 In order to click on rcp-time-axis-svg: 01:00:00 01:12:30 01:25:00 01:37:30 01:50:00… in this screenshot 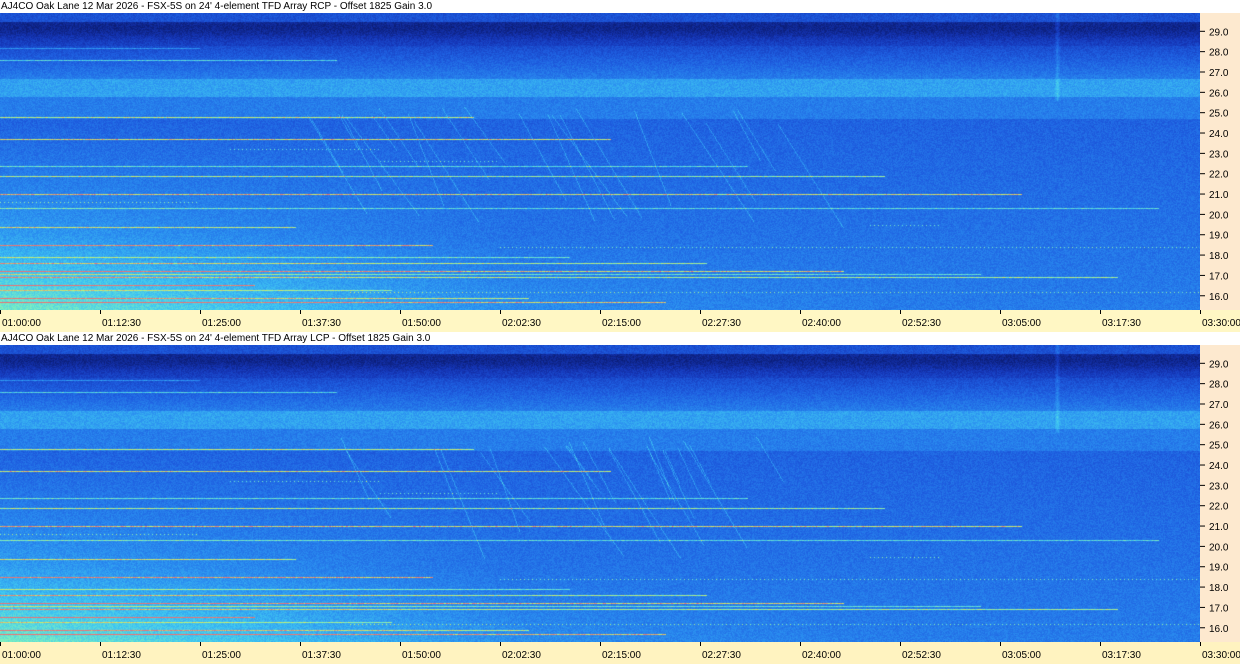, I will do `click(620, 319)`.